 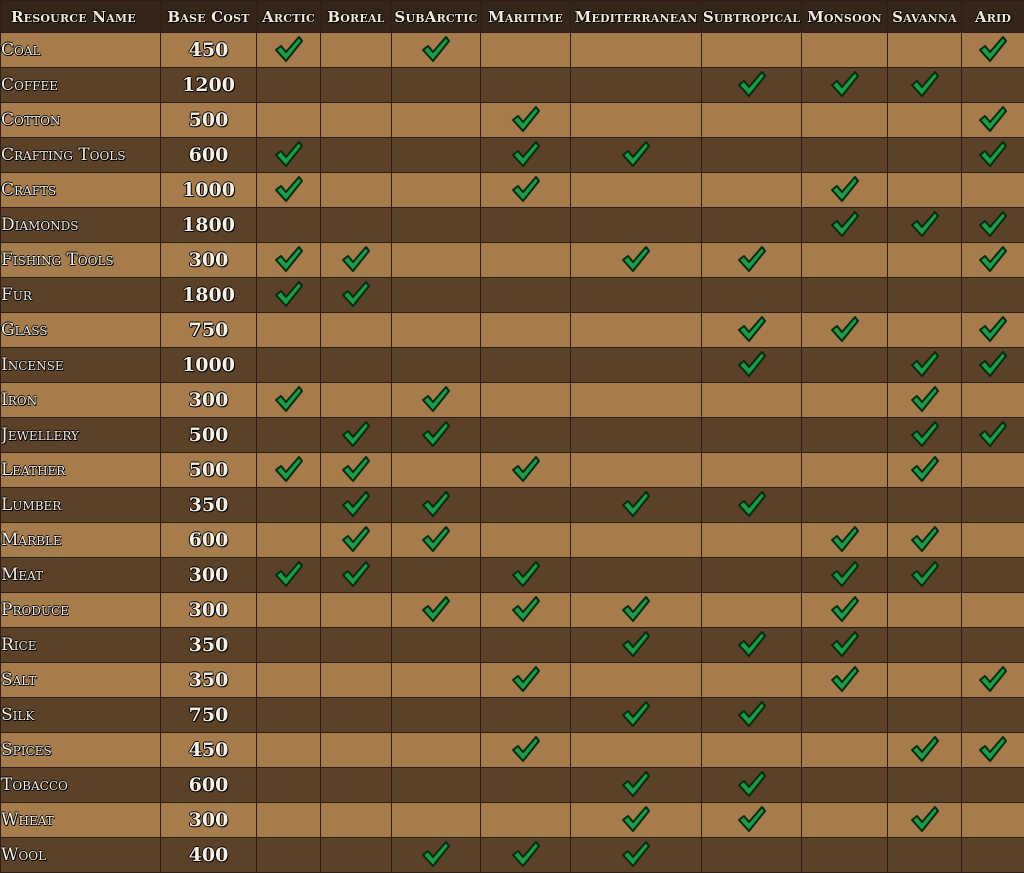 I want to click on table-row: Coal450, so click(x=512, y=50).